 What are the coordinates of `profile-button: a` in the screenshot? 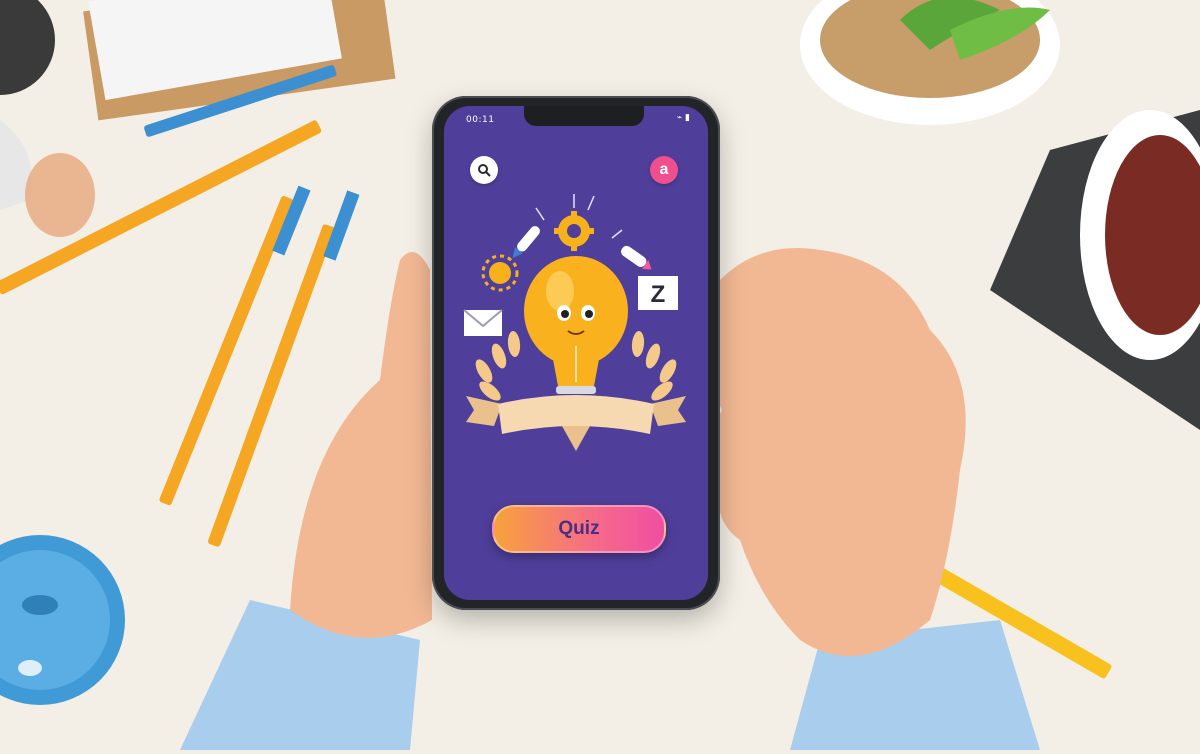 It's located at (664, 170).